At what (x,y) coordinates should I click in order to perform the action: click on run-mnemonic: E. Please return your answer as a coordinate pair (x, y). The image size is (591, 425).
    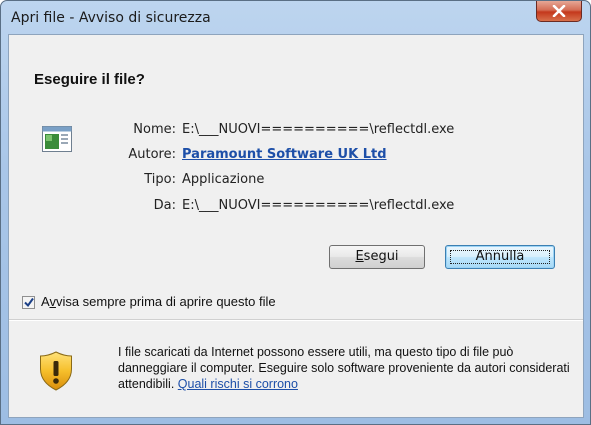
    Looking at the image, I should click on (359, 256).